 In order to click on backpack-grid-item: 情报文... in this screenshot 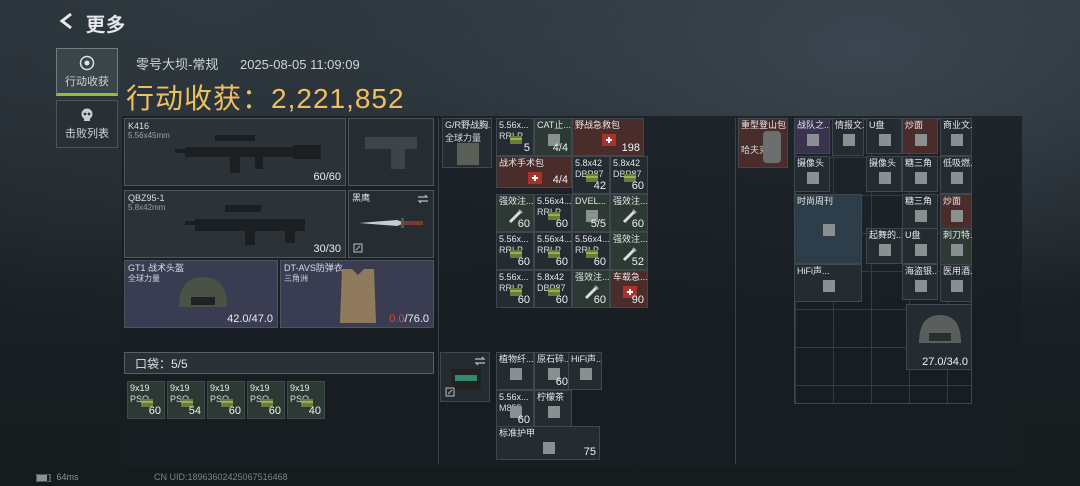, I will do `click(848, 137)`.